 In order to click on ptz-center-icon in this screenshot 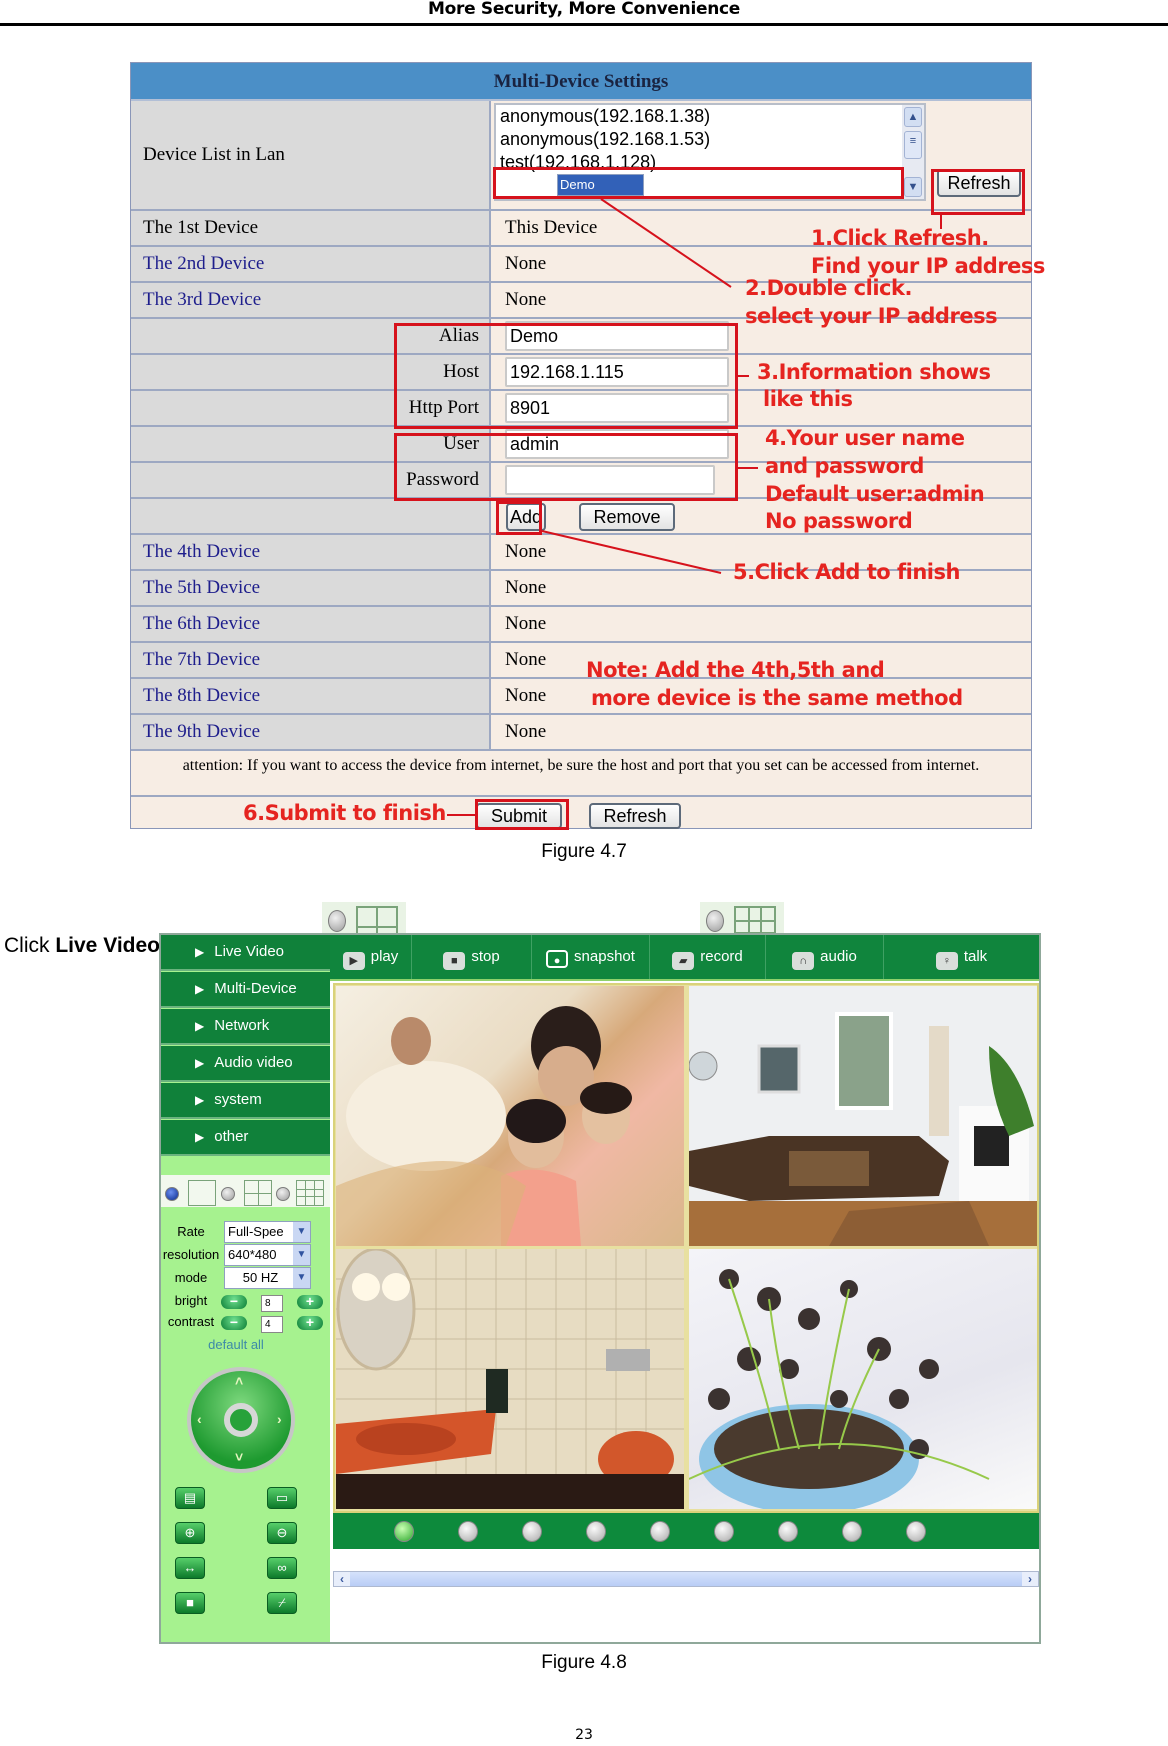, I will do `click(241, 1420)`.